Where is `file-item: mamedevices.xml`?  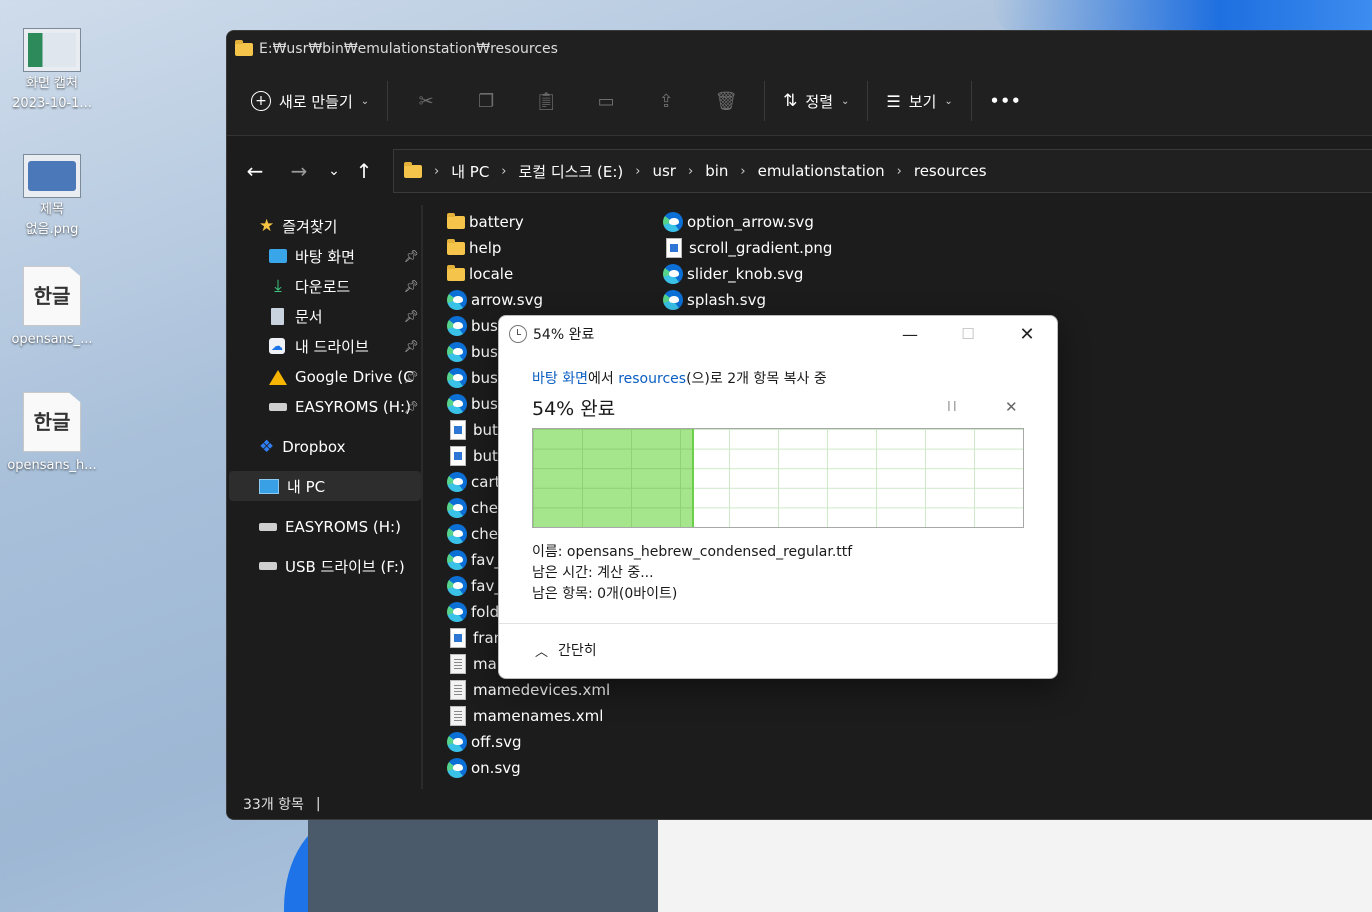 file-item: mamedevices.xml is located at coordinates (528, 690).